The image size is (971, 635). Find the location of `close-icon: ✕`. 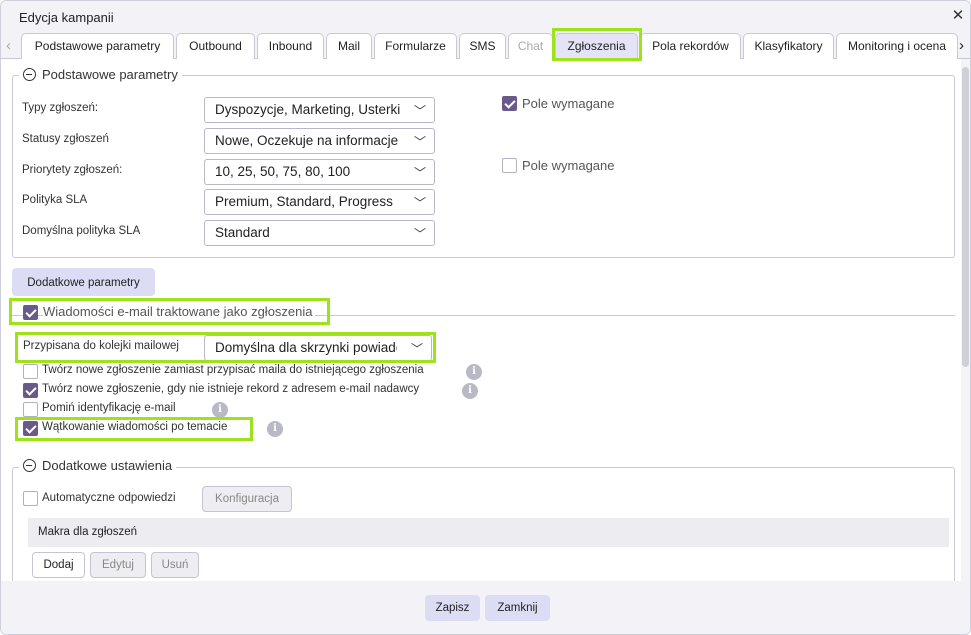

close-icon: ✕ is located at coordinates (958, 16).